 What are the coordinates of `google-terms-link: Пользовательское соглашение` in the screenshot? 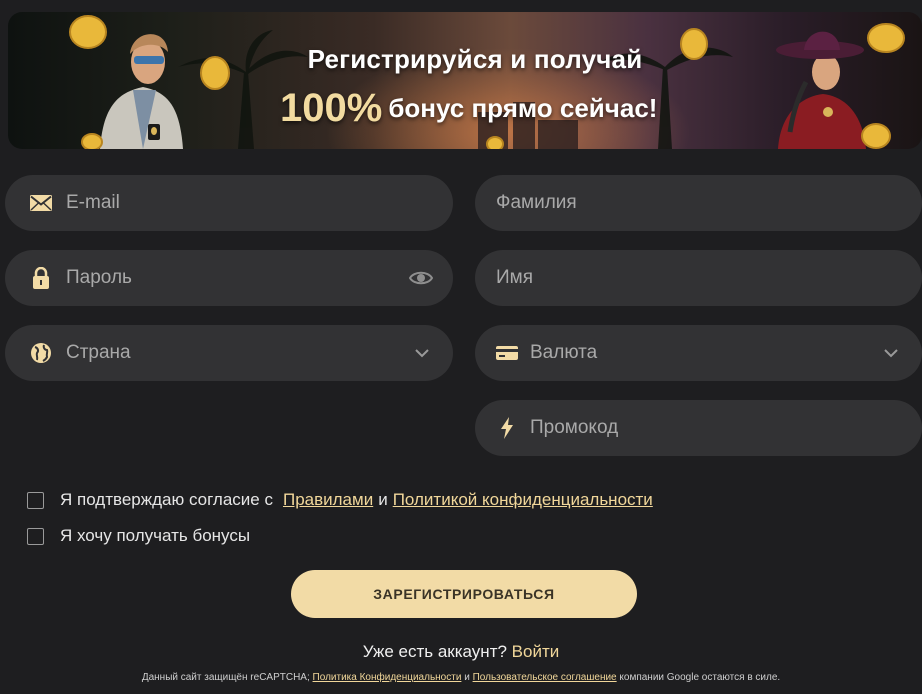 It's located at (545, 677).